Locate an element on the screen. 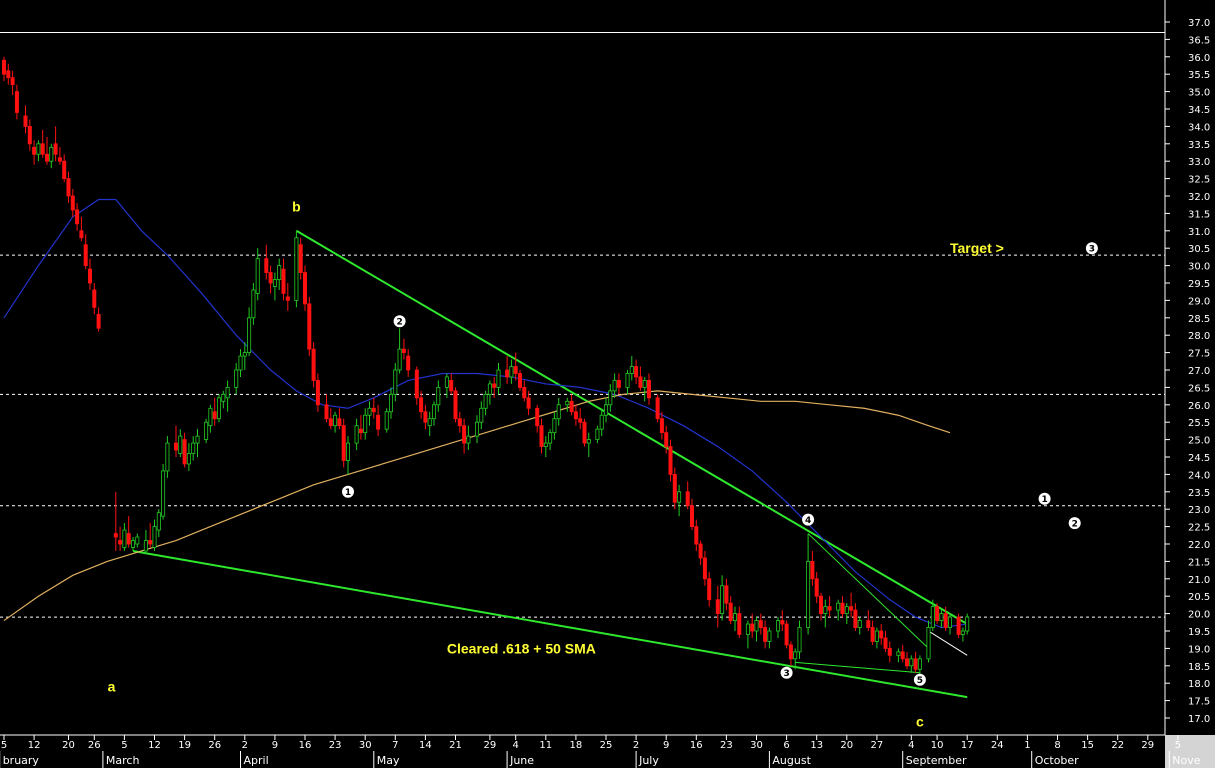 Image resolution: width=1215 pixels, height=768 pixels. x-tick-label: 13 is located at coordinates (816, 745).